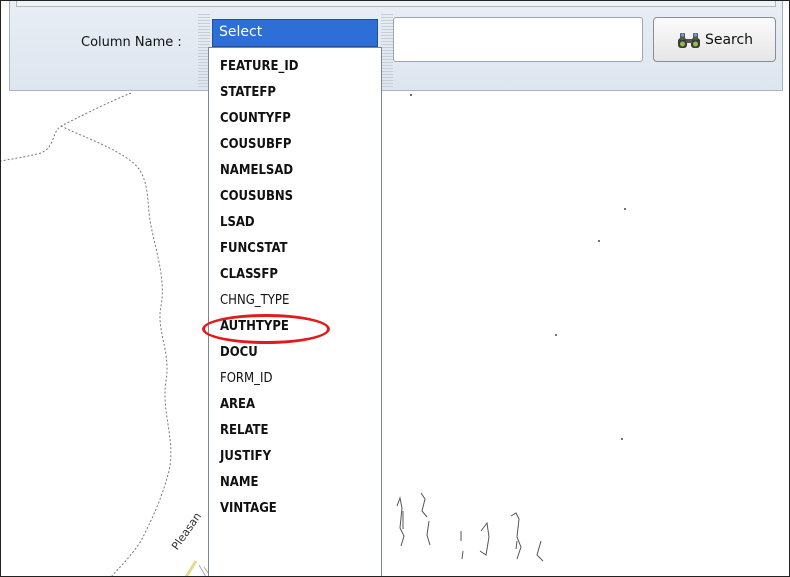  I want to click on dropdown-option-lsad: LSAD, so click(237, 222).